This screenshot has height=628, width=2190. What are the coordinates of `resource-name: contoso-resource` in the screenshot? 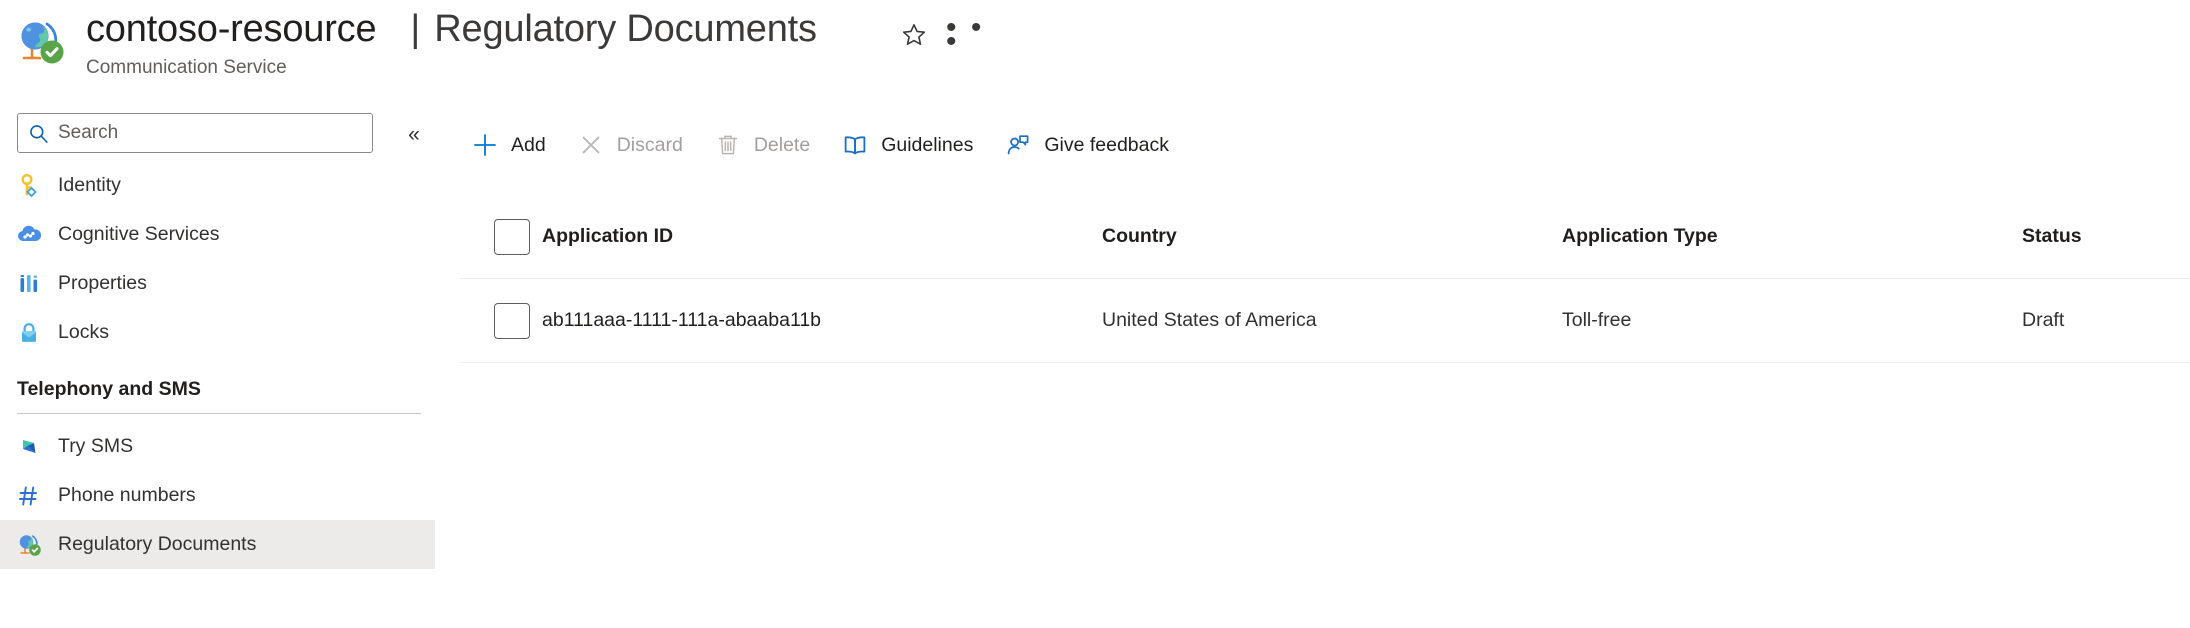 It's located at (231, 29).